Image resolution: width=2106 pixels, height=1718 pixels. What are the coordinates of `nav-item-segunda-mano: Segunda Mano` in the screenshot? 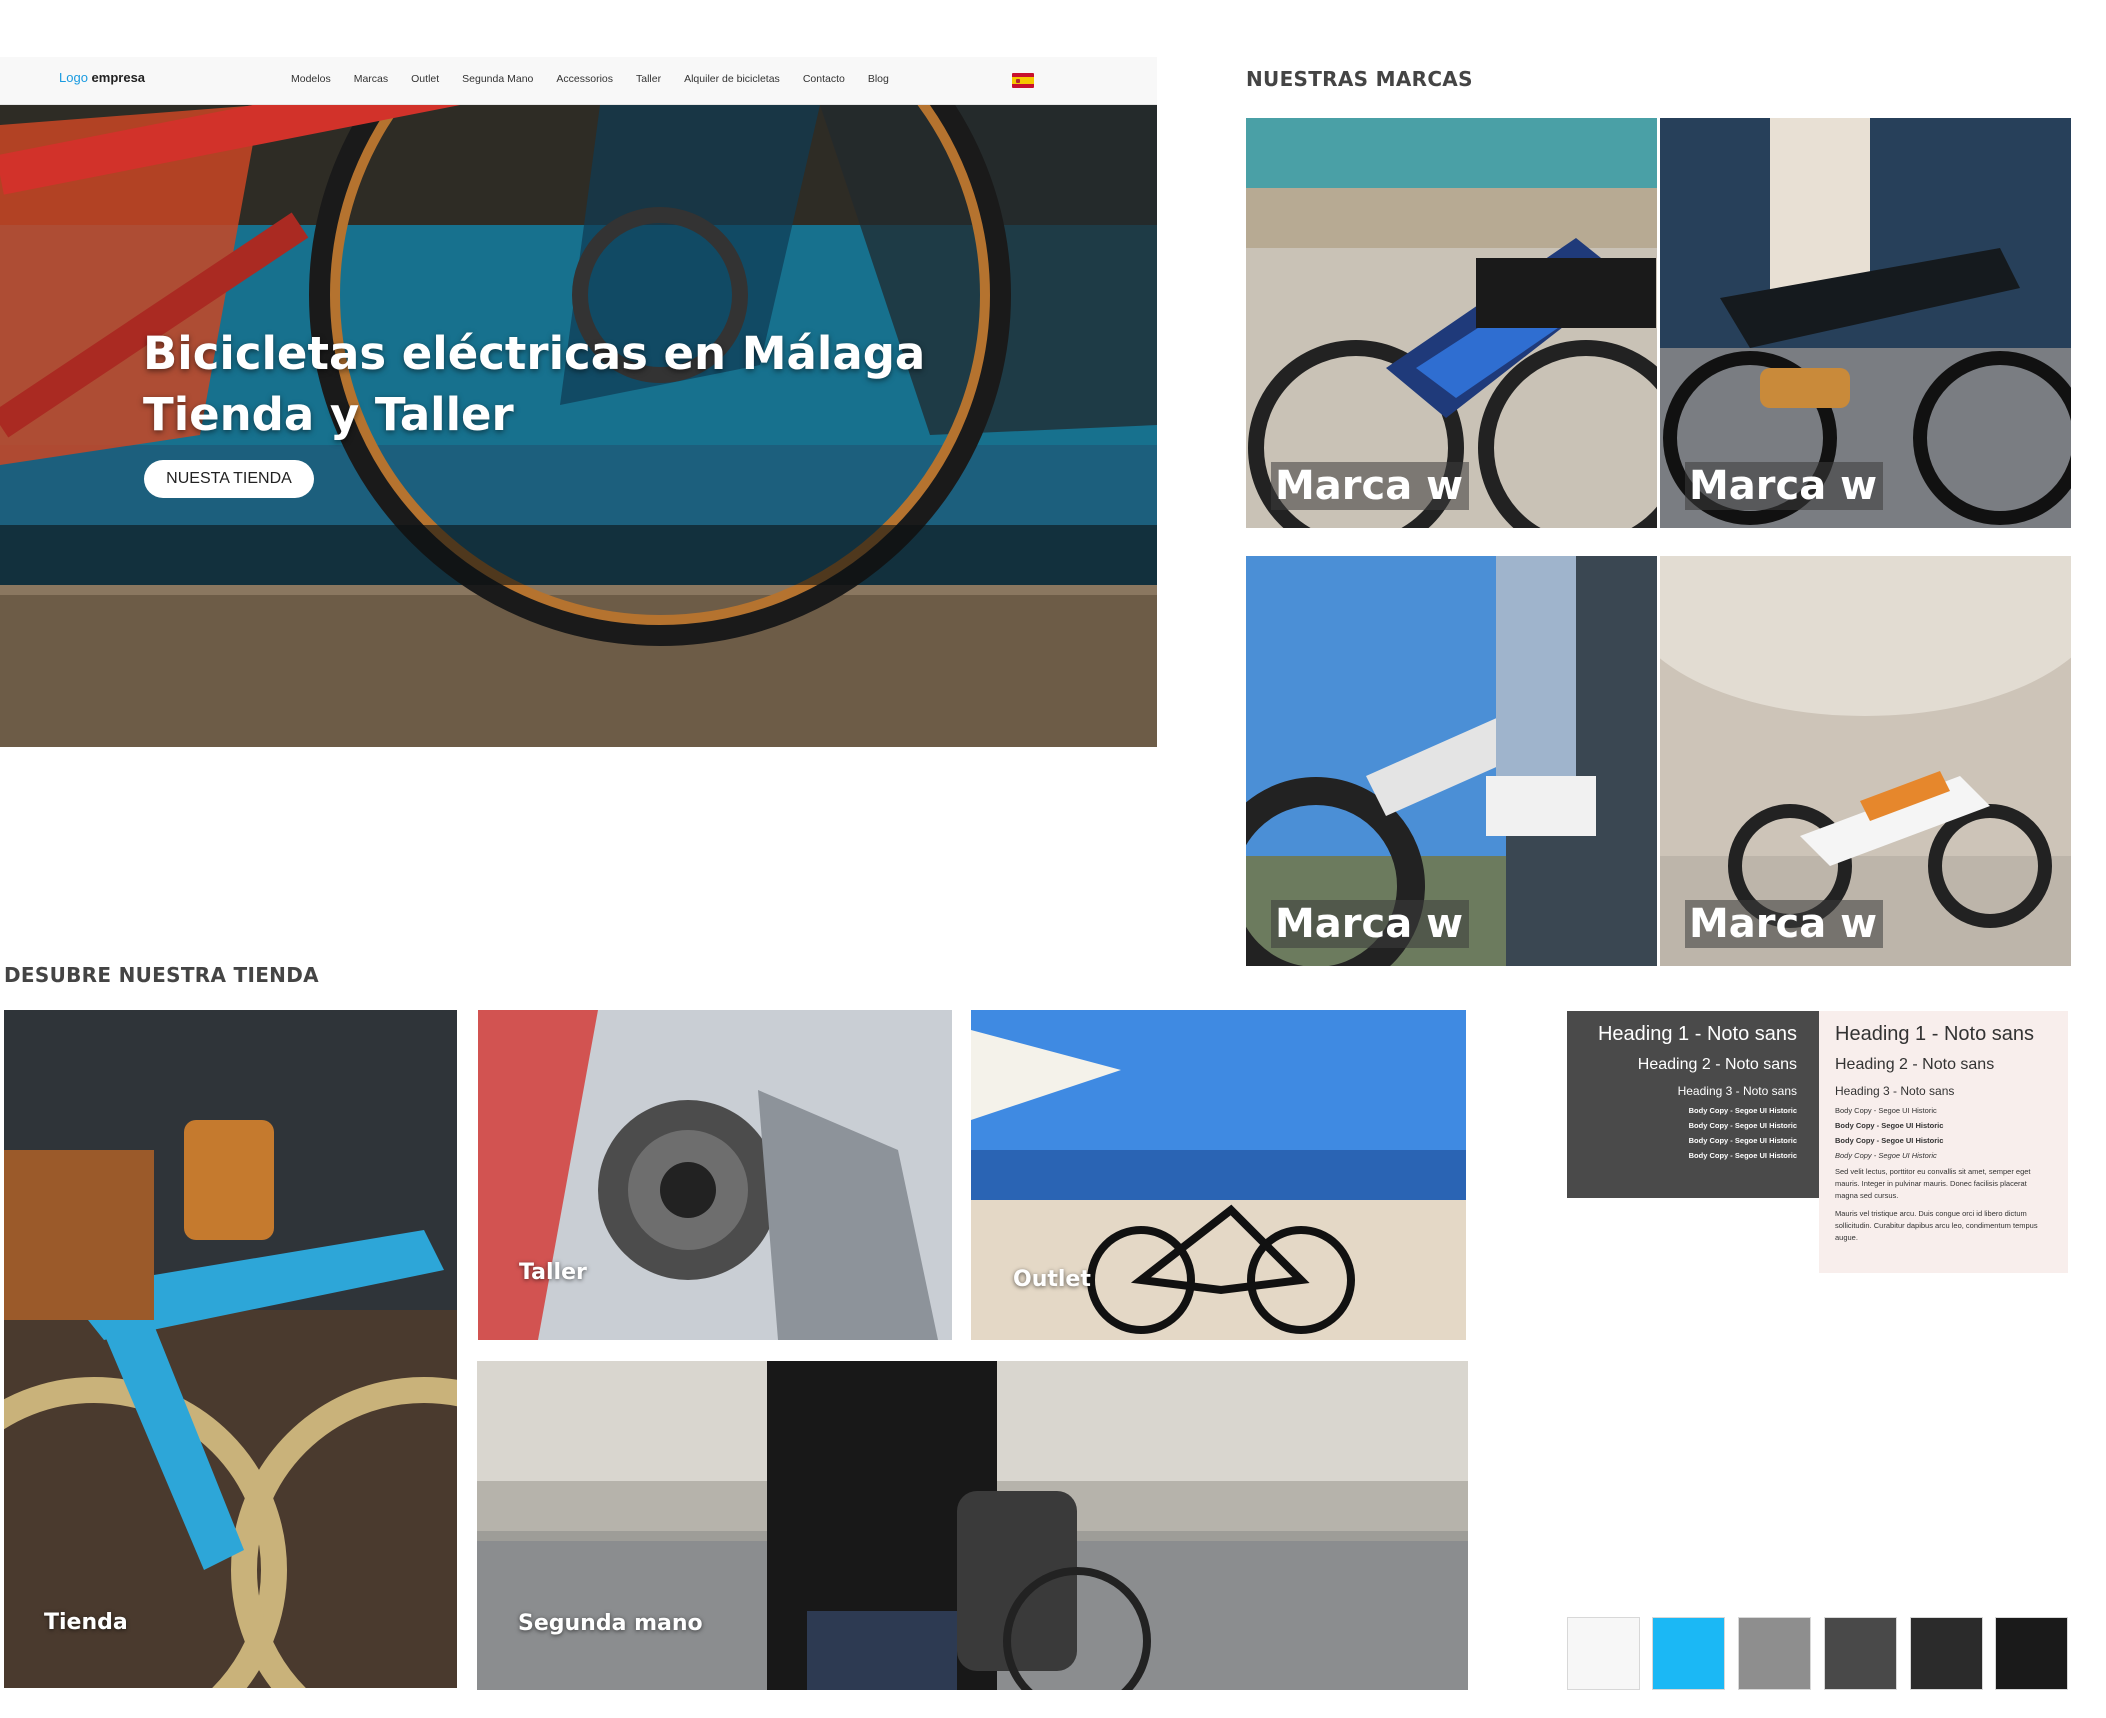 It's located at (497, 79).